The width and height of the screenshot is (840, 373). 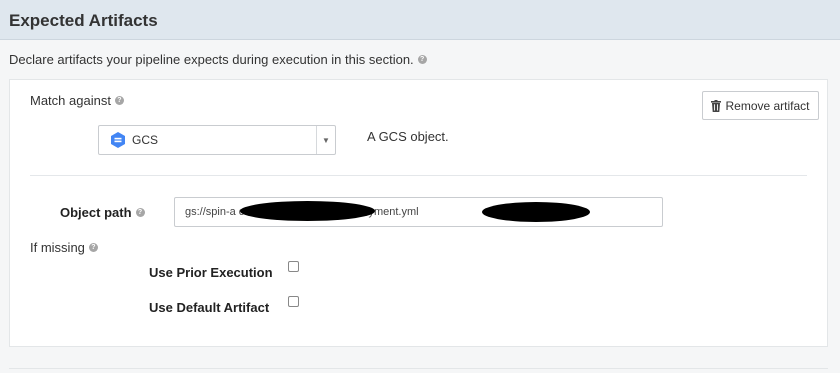 I want to click on artifact-type-help: A GCS object., so click(x=408, y=136).